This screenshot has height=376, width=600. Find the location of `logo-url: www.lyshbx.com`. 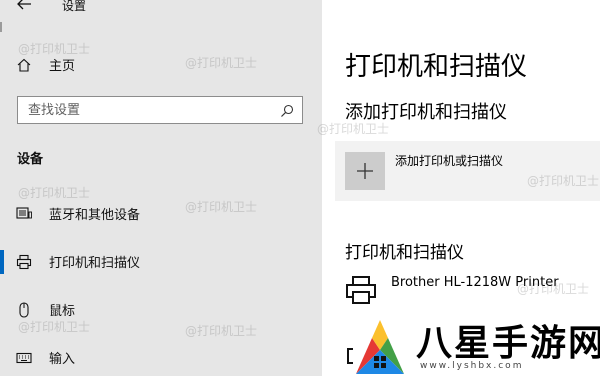

logo-url: www.lyshbx.com is located at coordinates (472, 366).